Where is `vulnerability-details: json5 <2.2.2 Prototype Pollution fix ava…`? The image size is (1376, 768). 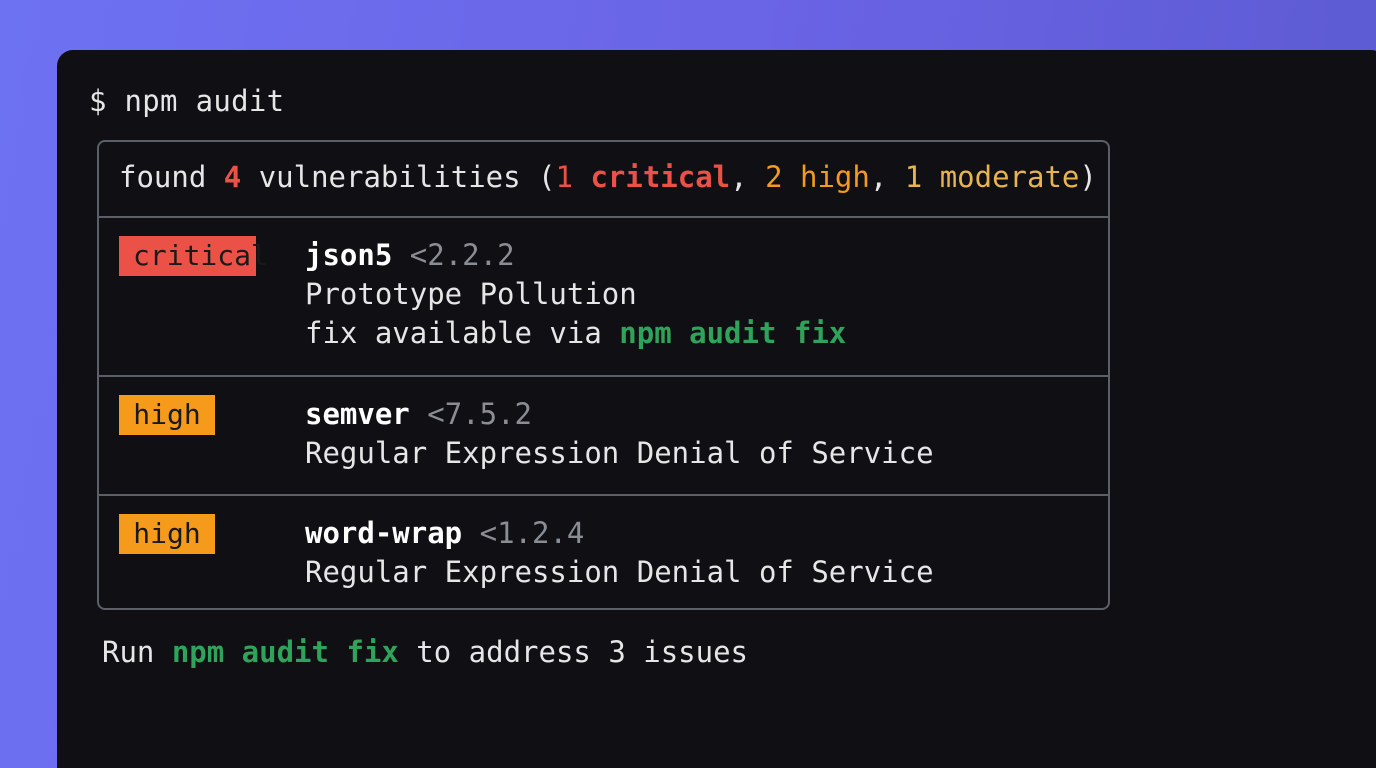
vulnerability-details: json5 <2.2.2 Prototype Pollution fix ava… is located at coordinates (575, 294).